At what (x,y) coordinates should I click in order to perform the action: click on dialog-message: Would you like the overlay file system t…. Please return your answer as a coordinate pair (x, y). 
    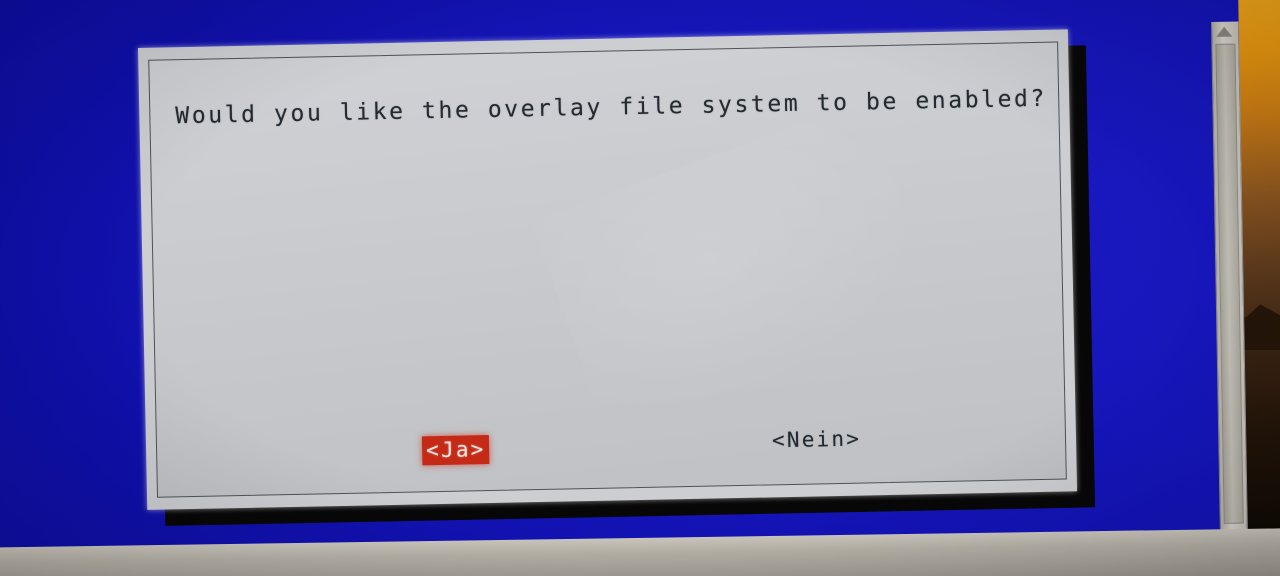
    Looking at the image, I should click on (611, 107).